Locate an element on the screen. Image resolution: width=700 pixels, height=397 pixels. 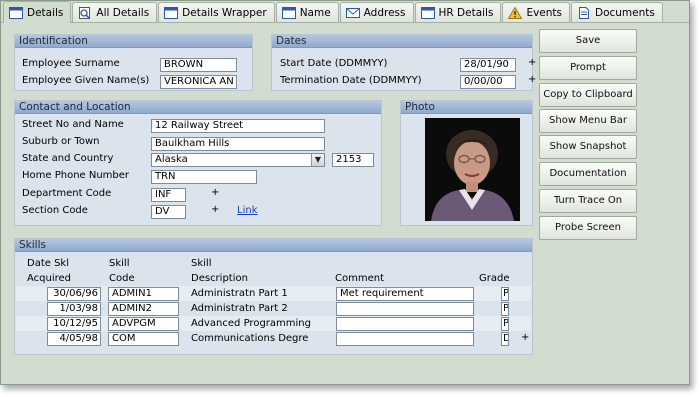
table-row: 10/12/95 ADVPGM Advanced Programming P is located at coordinates (273, 323).